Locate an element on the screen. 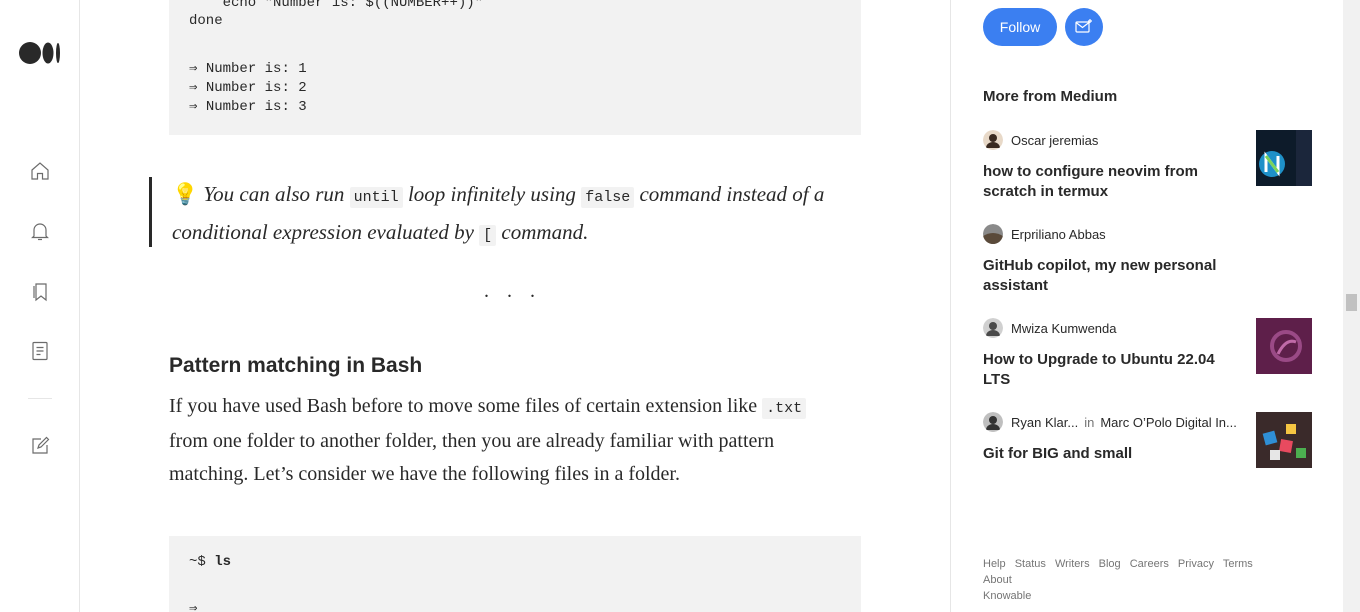 The width and height of the screenshot is (1360, 612). inline-code: [ is located at coordinates (488, 235).